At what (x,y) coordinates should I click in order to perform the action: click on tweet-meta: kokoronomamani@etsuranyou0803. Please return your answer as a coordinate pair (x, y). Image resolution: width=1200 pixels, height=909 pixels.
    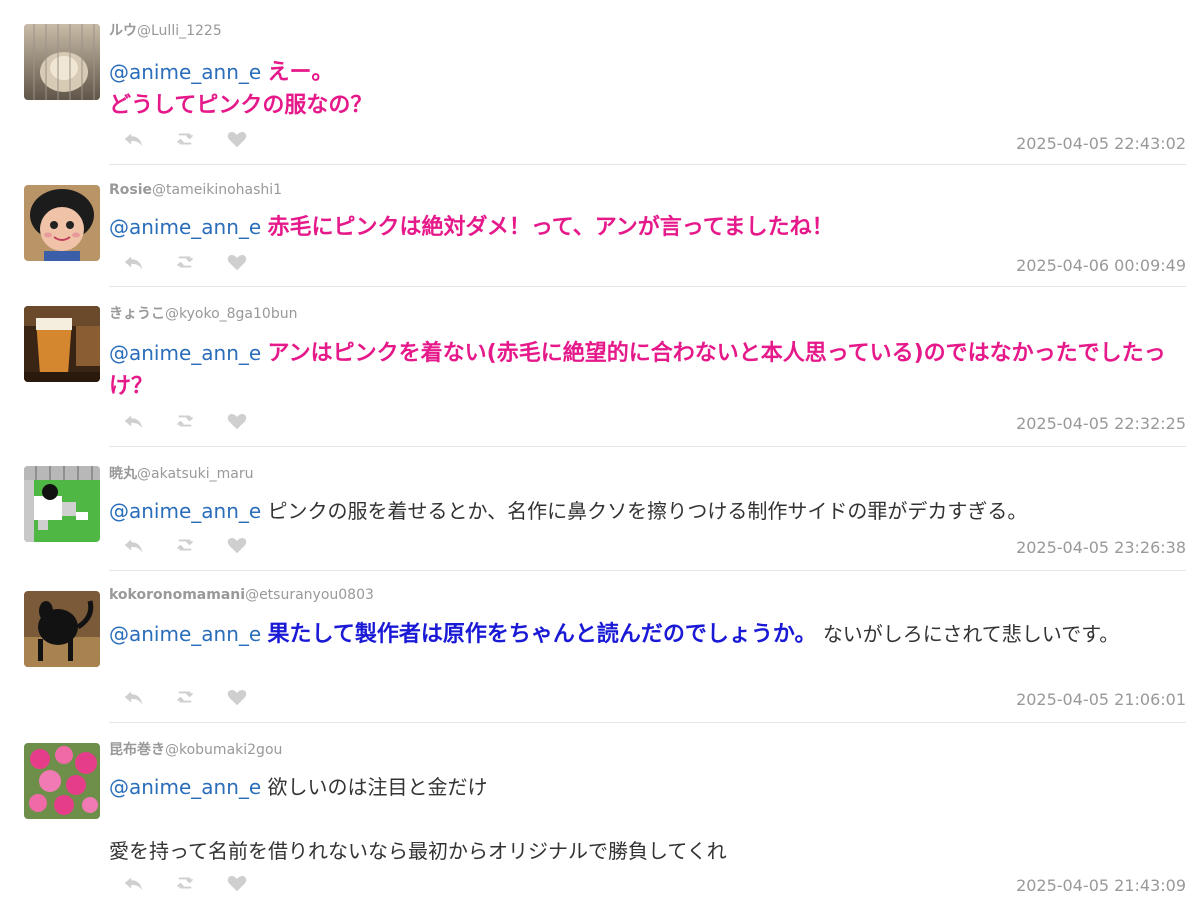
    Looking at the image, I should click on (241, 595).